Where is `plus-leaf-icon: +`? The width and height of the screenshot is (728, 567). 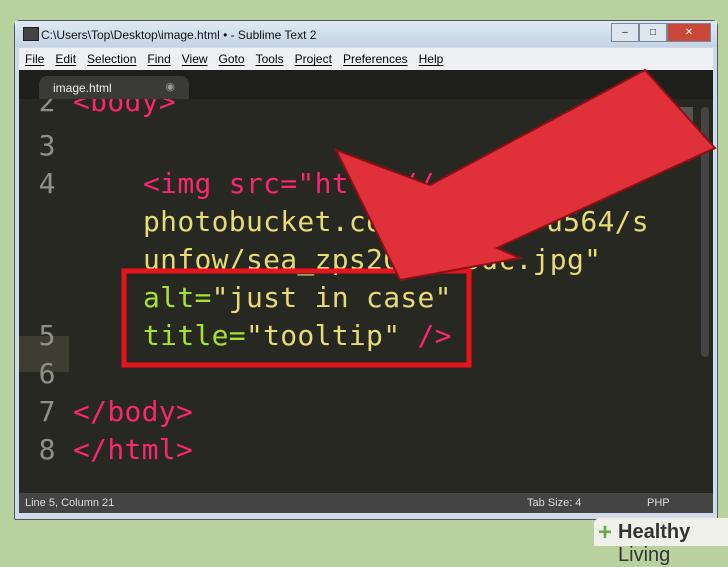 plus-leaf-icon: + is located at coordinates (605, 532).